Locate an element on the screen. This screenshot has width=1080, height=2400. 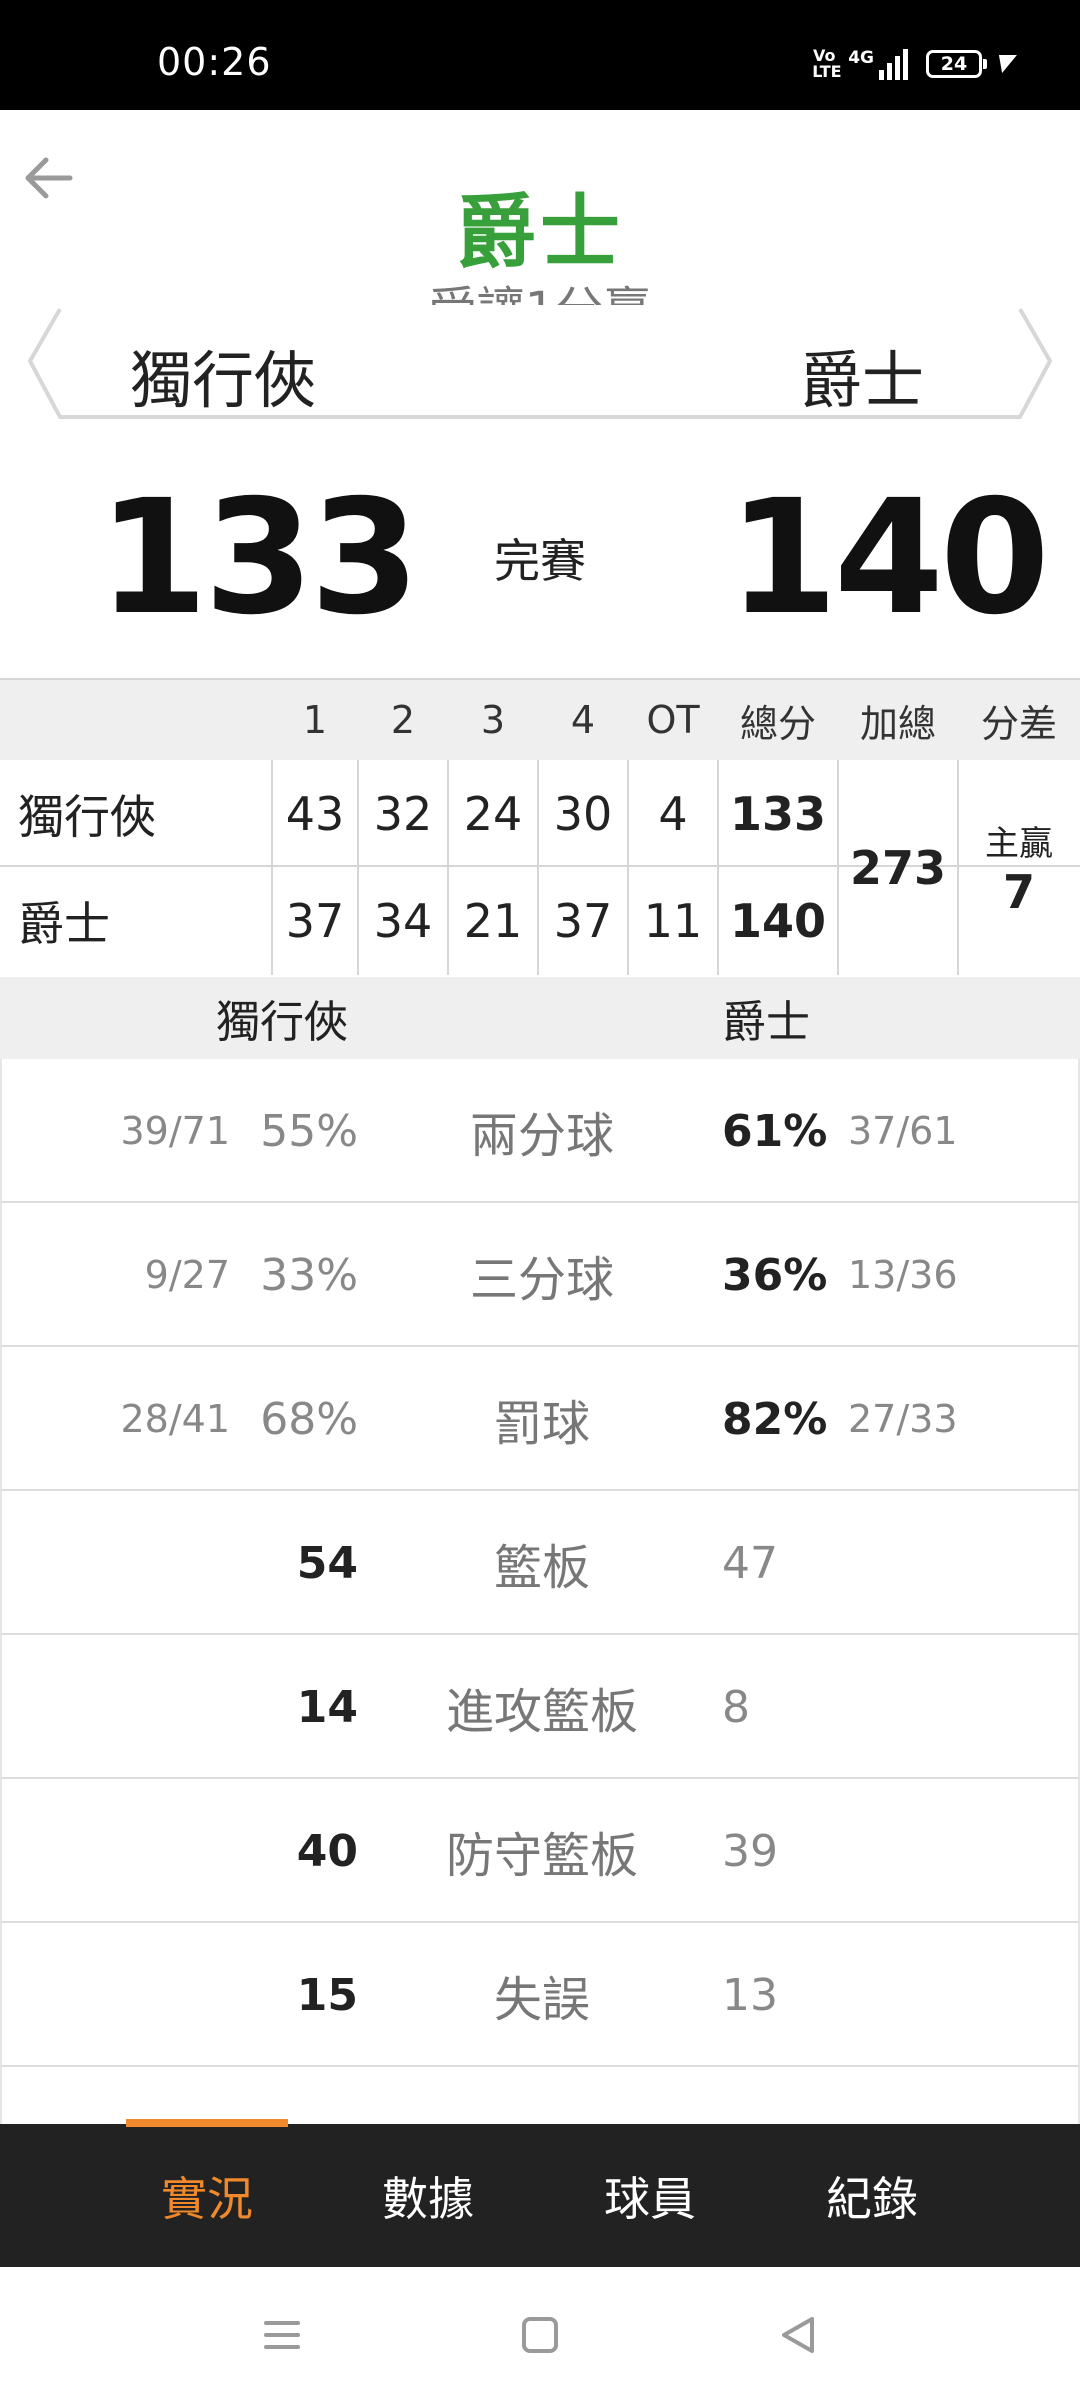
menu-button is located at coordinates (282, 2335).